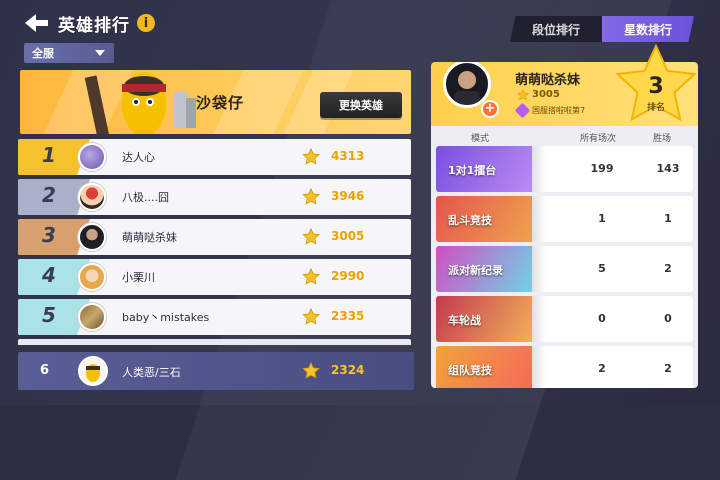 The image size is (720, 480). What do you see at coordinates (602, 268) in the screenshot?
I see `mode-total-games: 5` at bounding box center [602, 268].